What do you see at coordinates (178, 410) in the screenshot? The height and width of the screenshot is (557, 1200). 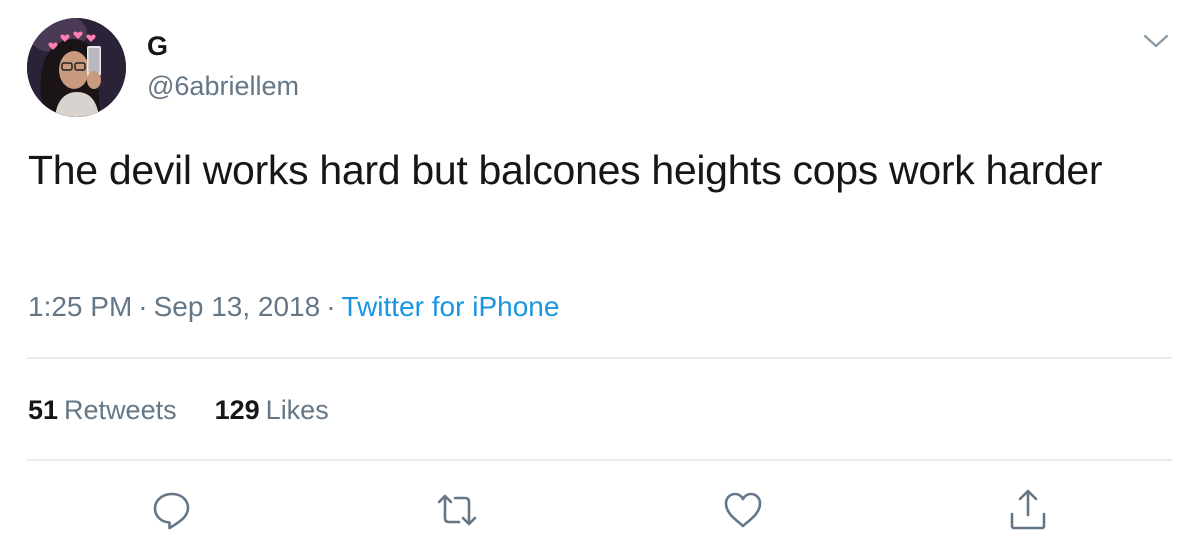 I see `tweet-stats: 51 Retweets 129 Likes` at bounding box center [178, 410].